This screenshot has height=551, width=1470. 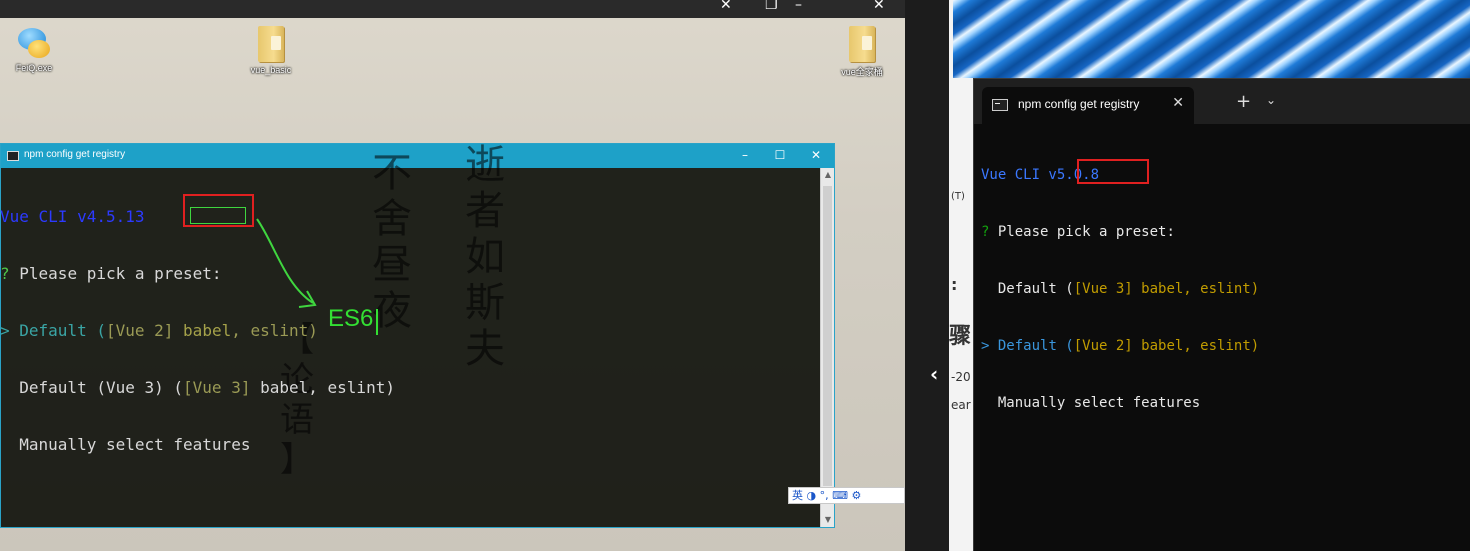 What do you see at coordinates (798, 6) in the screenshot?
I see `minimize-icon: –` at bounding box center [798, 6].